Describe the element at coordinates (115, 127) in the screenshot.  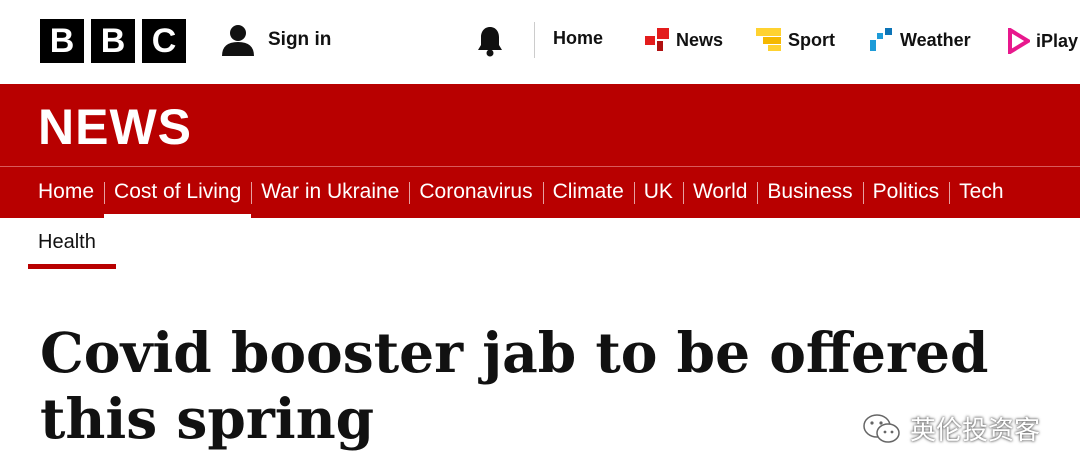
I see `news-title: NEWS` at that location.